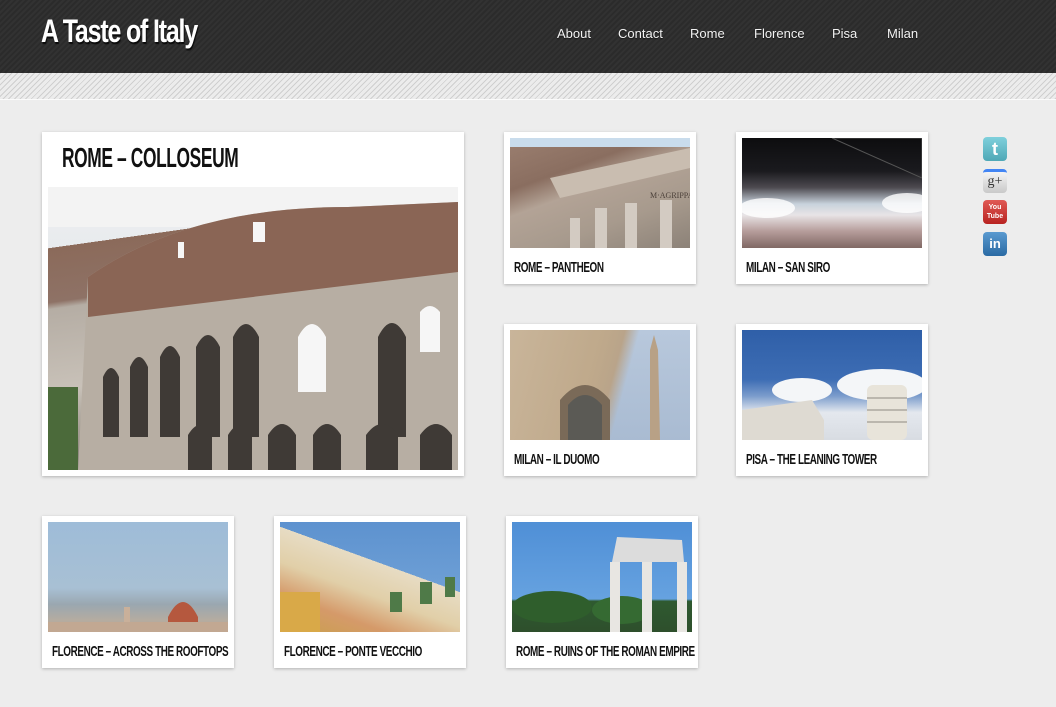  Describe the element at coordinates (599, 584) in the screenshot. I see `temple-columns-illustration` at that location.